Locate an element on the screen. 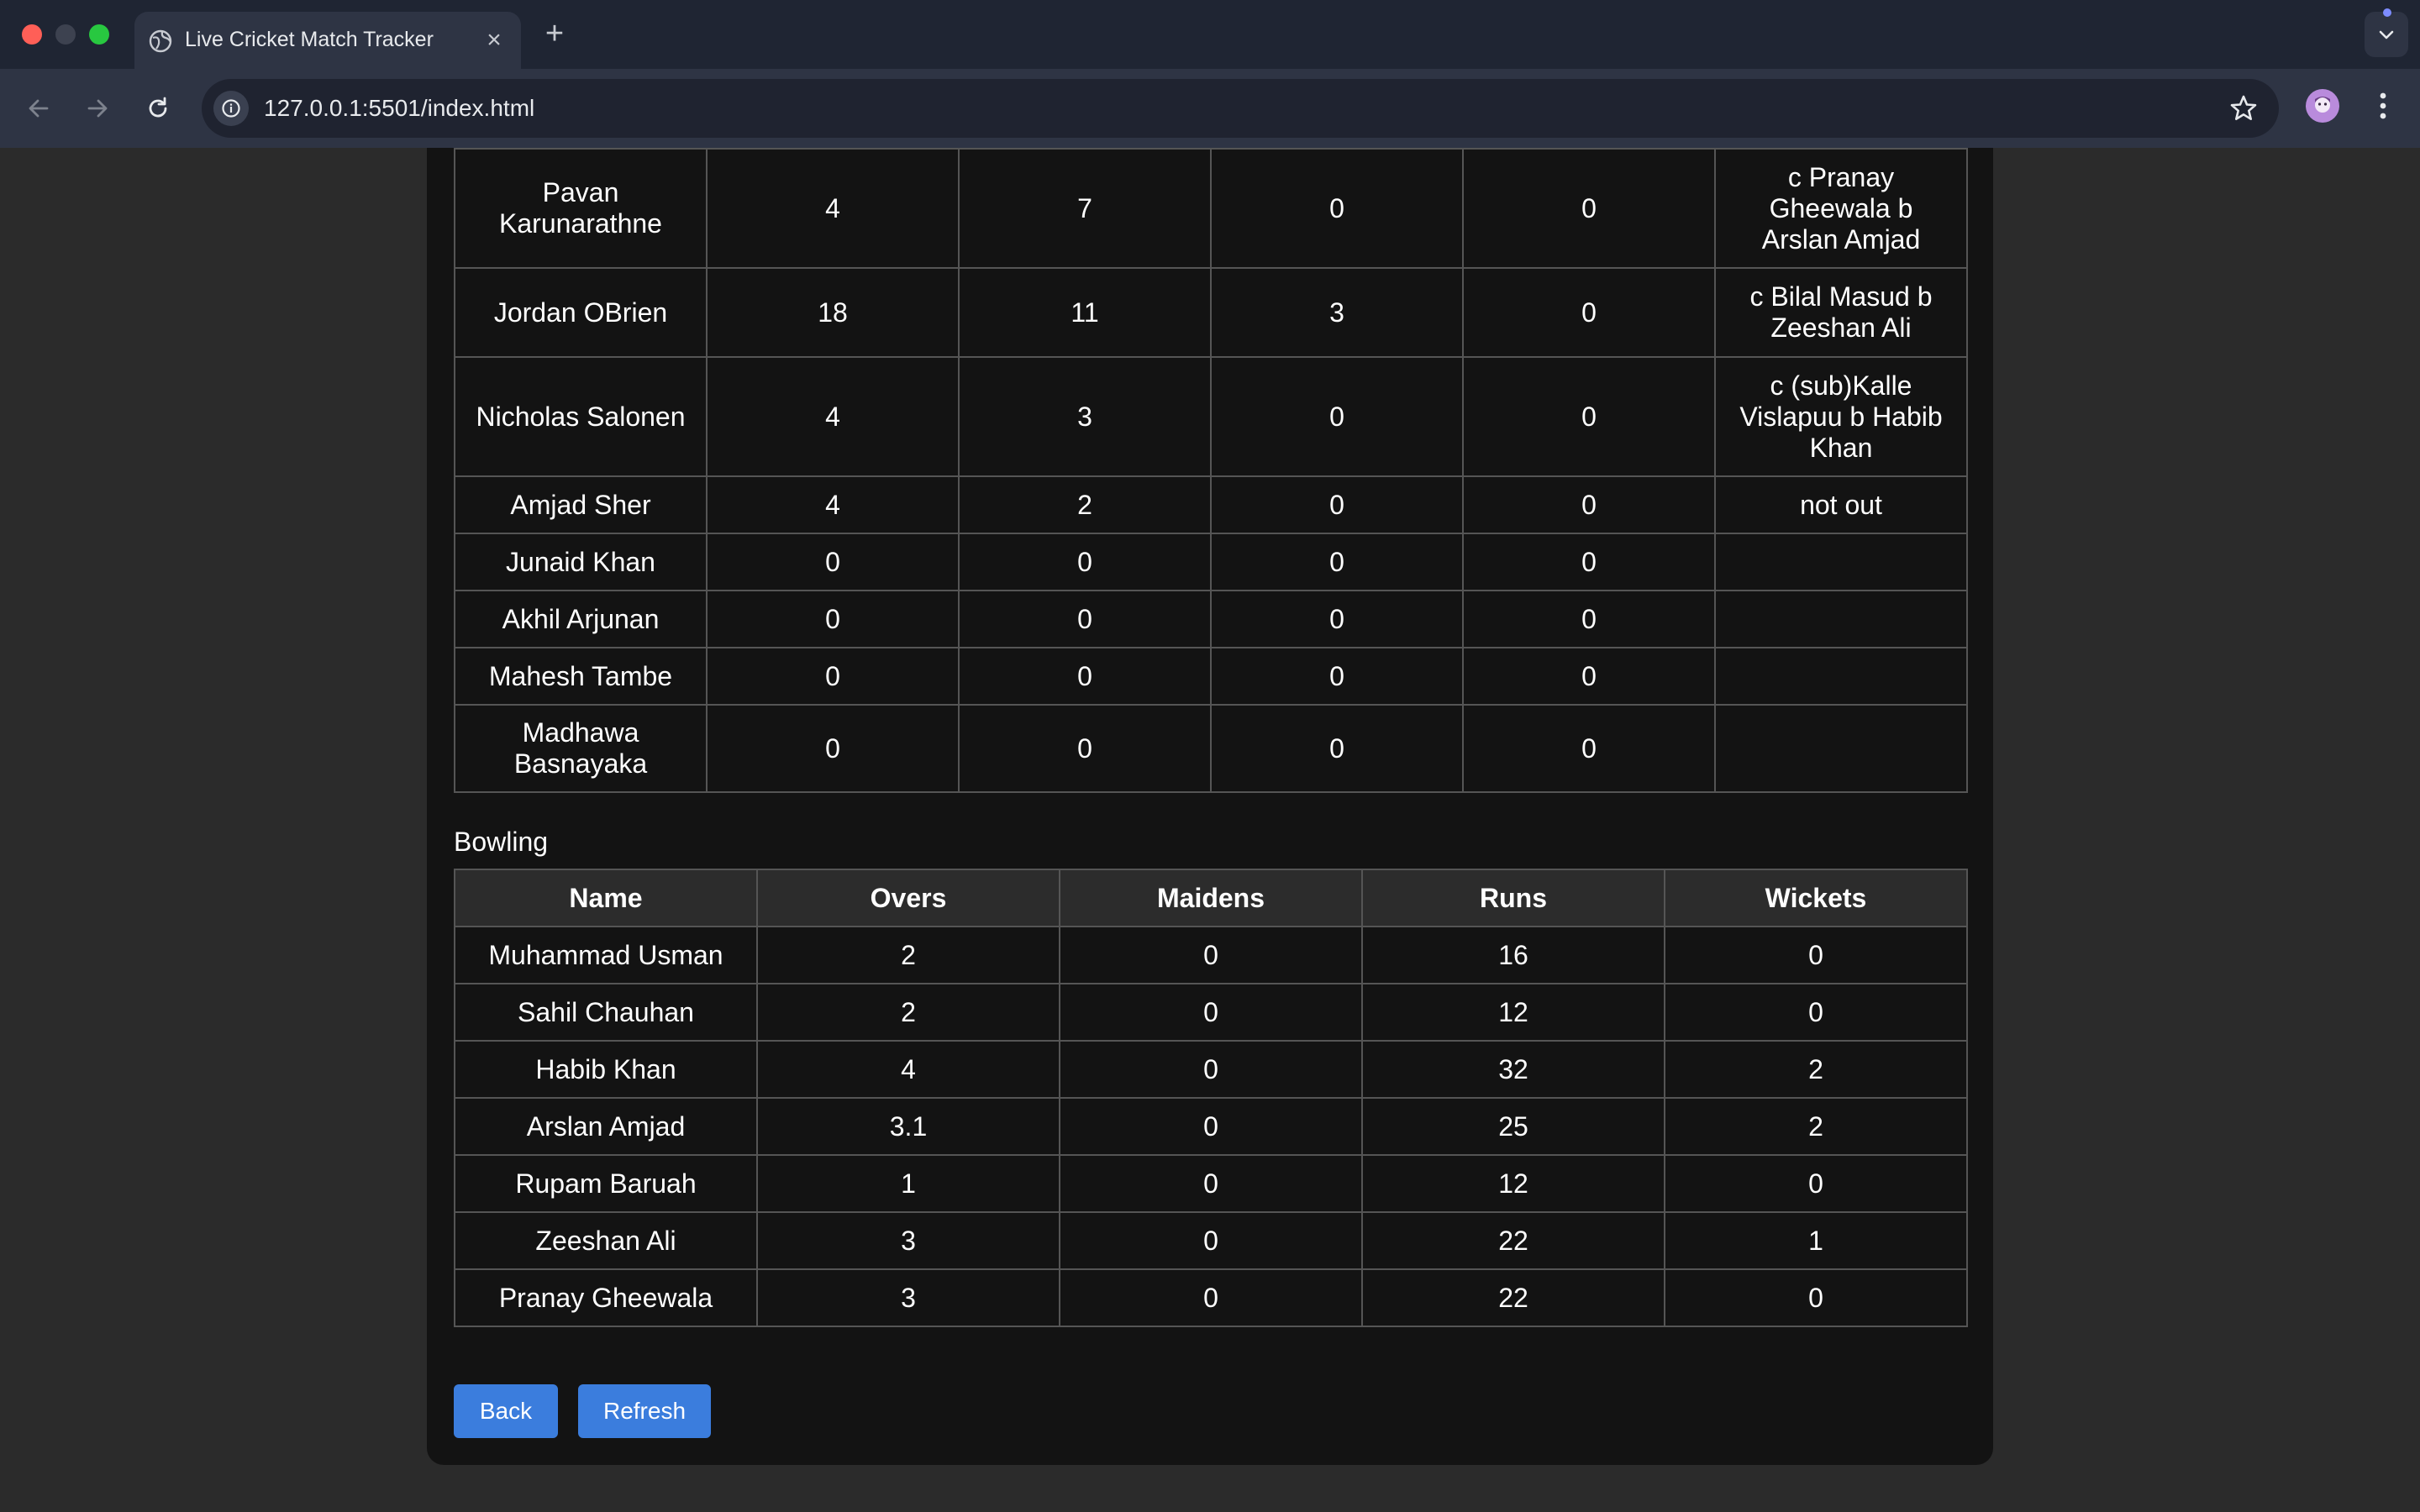  column-header-overs: Overs is located at coordinates (908, 898).